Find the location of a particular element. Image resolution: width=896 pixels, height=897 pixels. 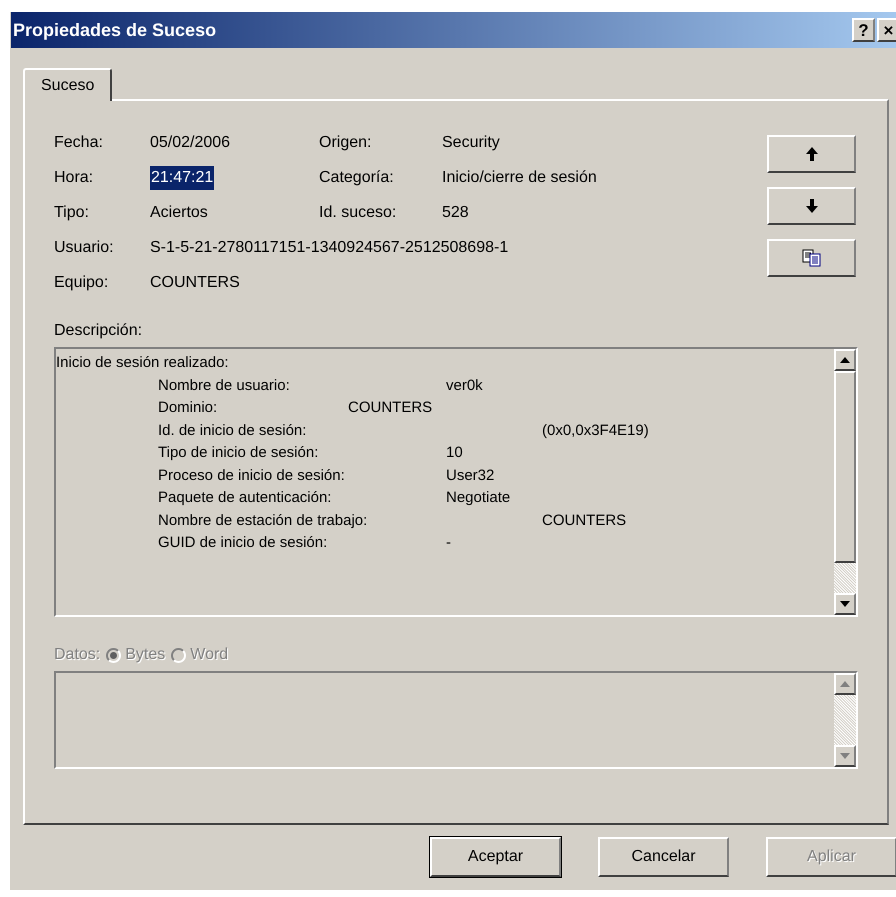

title-bar-button: ? is located at coordinates (863, 30).